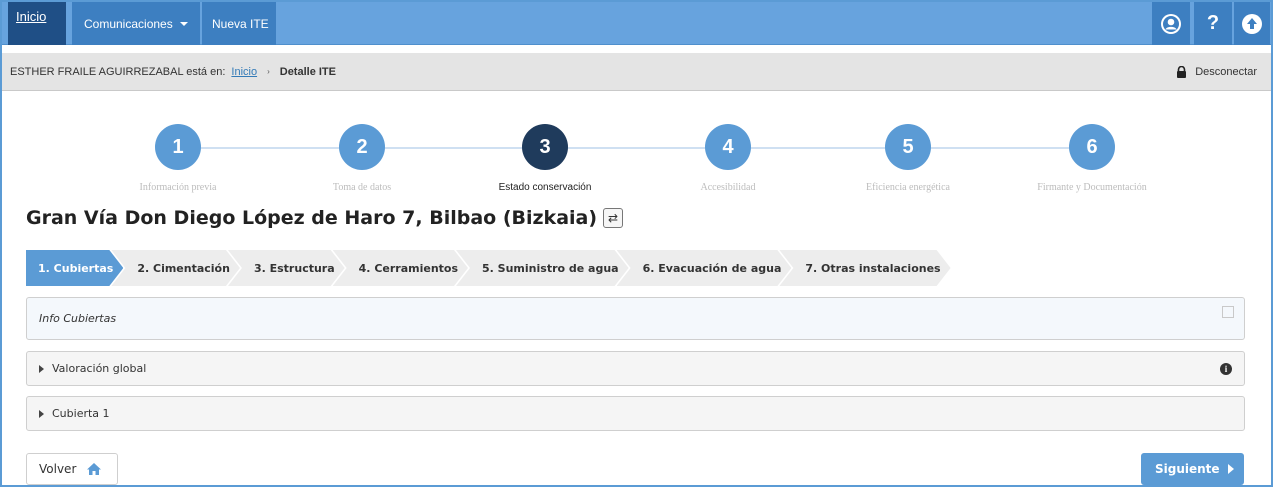 Image resolution: width=1273 pixels, height=487 pixels. I want to click on wizard-step-2: 2 Toma de datos, so click(362, 158).